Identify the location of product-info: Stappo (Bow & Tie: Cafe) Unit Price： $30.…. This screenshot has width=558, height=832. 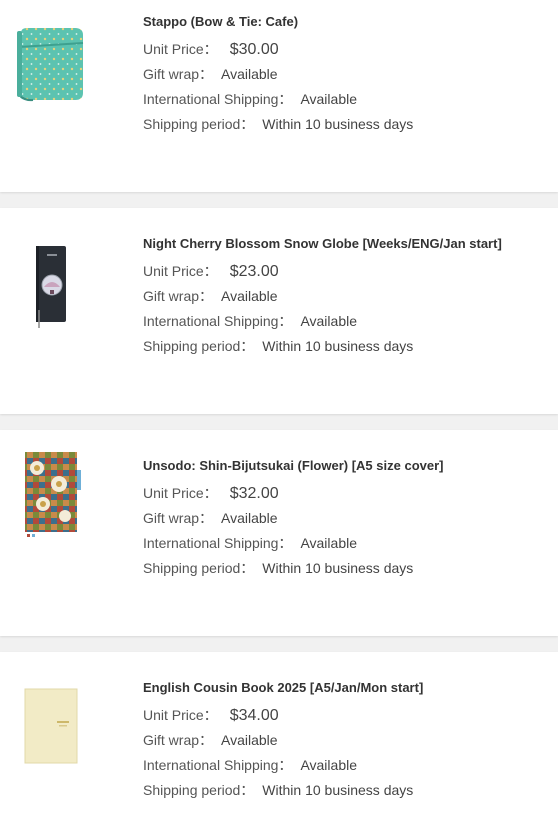
(346, 77).